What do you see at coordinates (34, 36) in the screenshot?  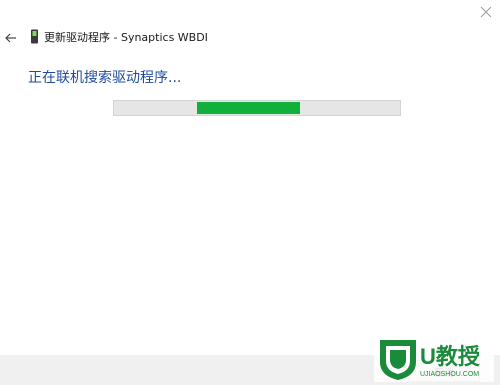 I see `device-icon` at bounding box center [34, 36].